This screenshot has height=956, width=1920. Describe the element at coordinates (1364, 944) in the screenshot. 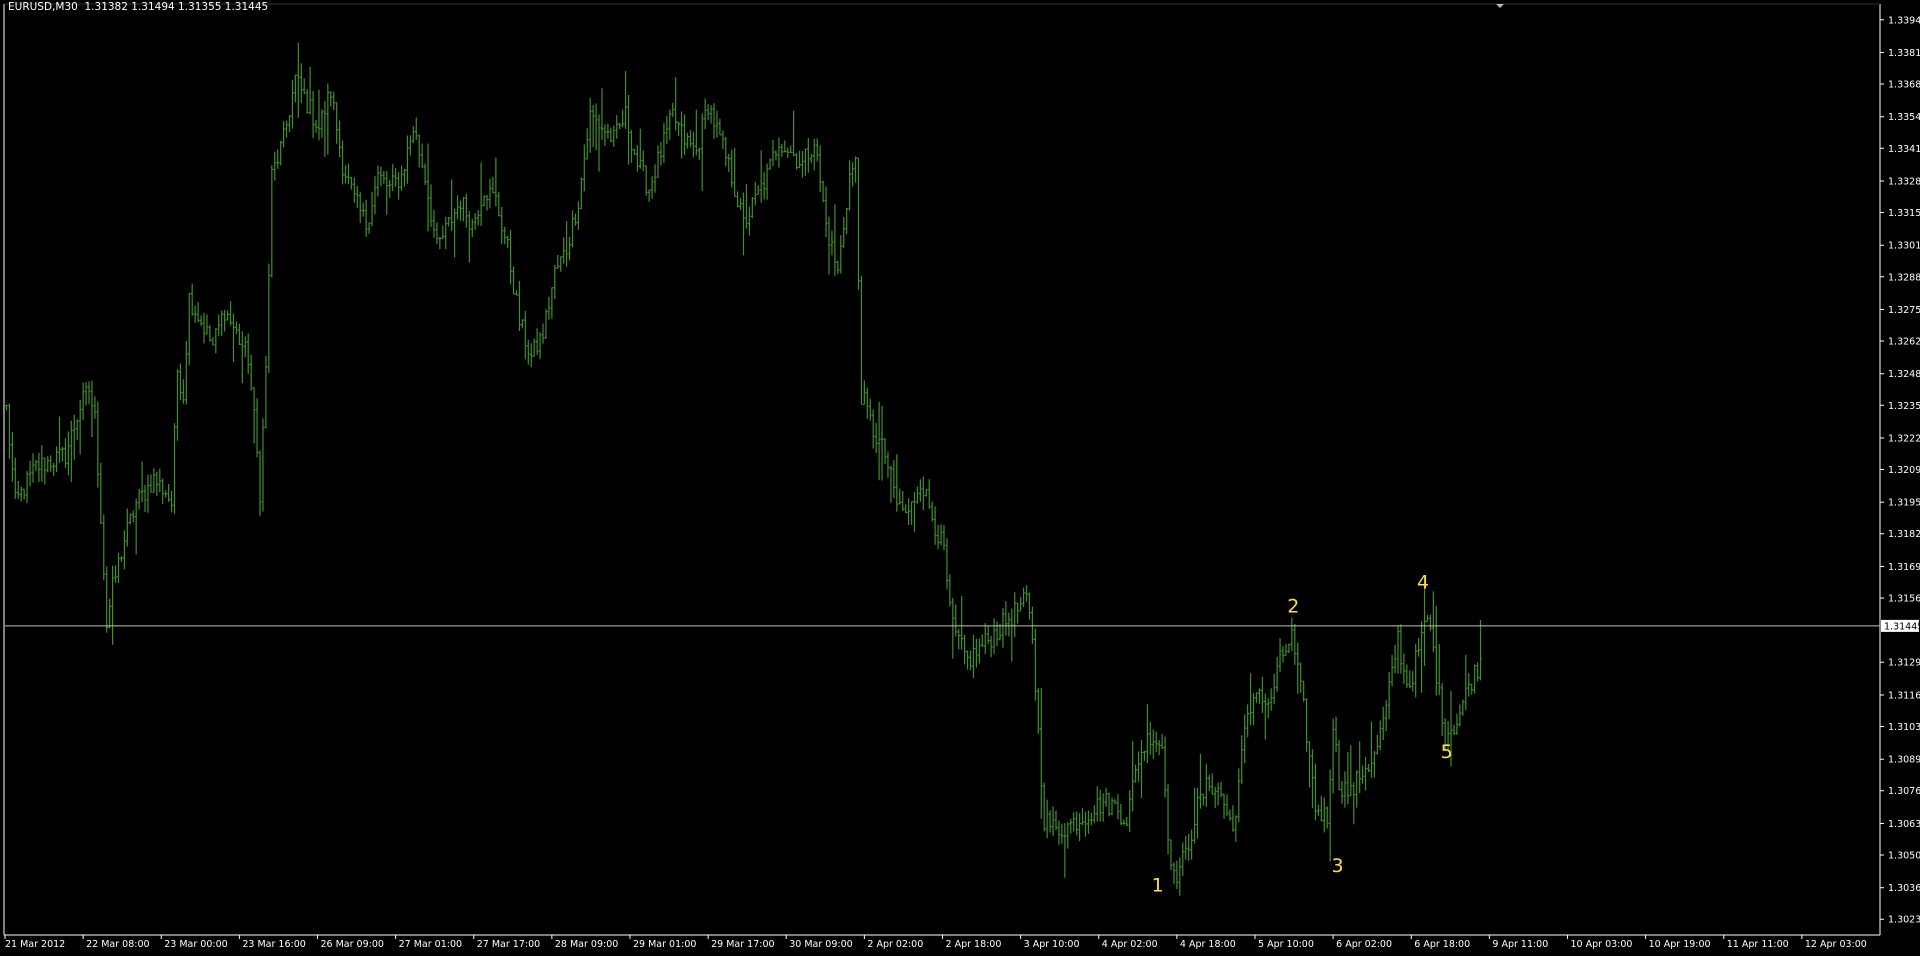

I see `time-tick-label: 6 Apr 02:00` at that location.